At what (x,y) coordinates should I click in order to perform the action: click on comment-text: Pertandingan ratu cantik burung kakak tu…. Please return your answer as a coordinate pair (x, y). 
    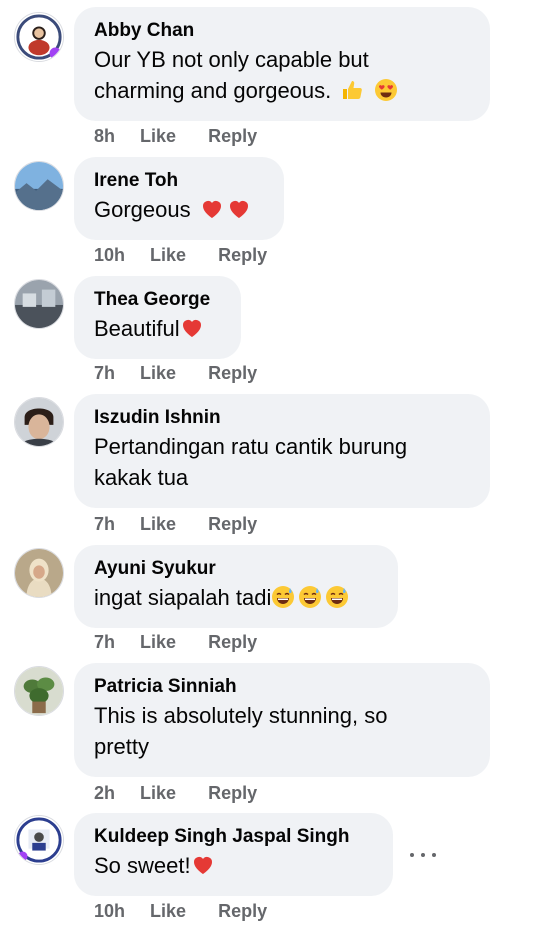
    Looking at the image, I should click on (282, 462).